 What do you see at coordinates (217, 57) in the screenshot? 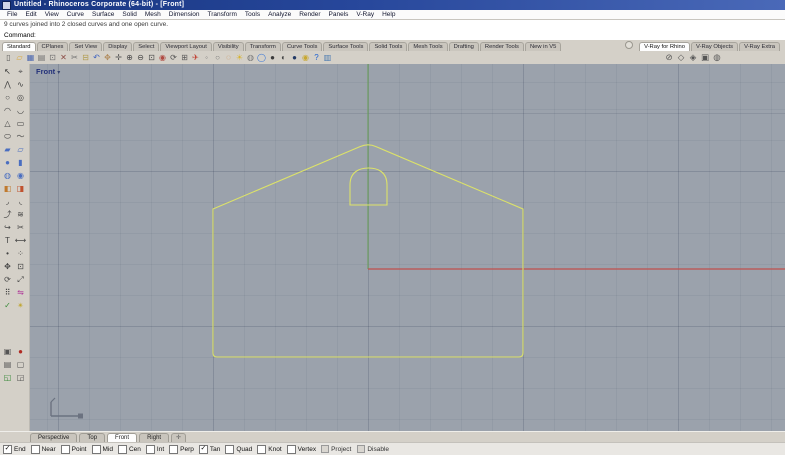
I see `show-object-icon: ○` at bounding box center [217, 57].